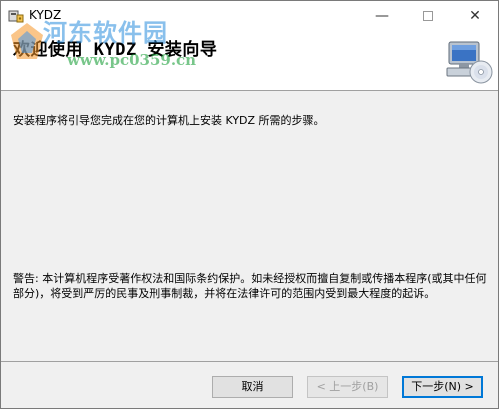 The image size is (499, 409). I want to click on minimize-icon: —, so click(382, 16).